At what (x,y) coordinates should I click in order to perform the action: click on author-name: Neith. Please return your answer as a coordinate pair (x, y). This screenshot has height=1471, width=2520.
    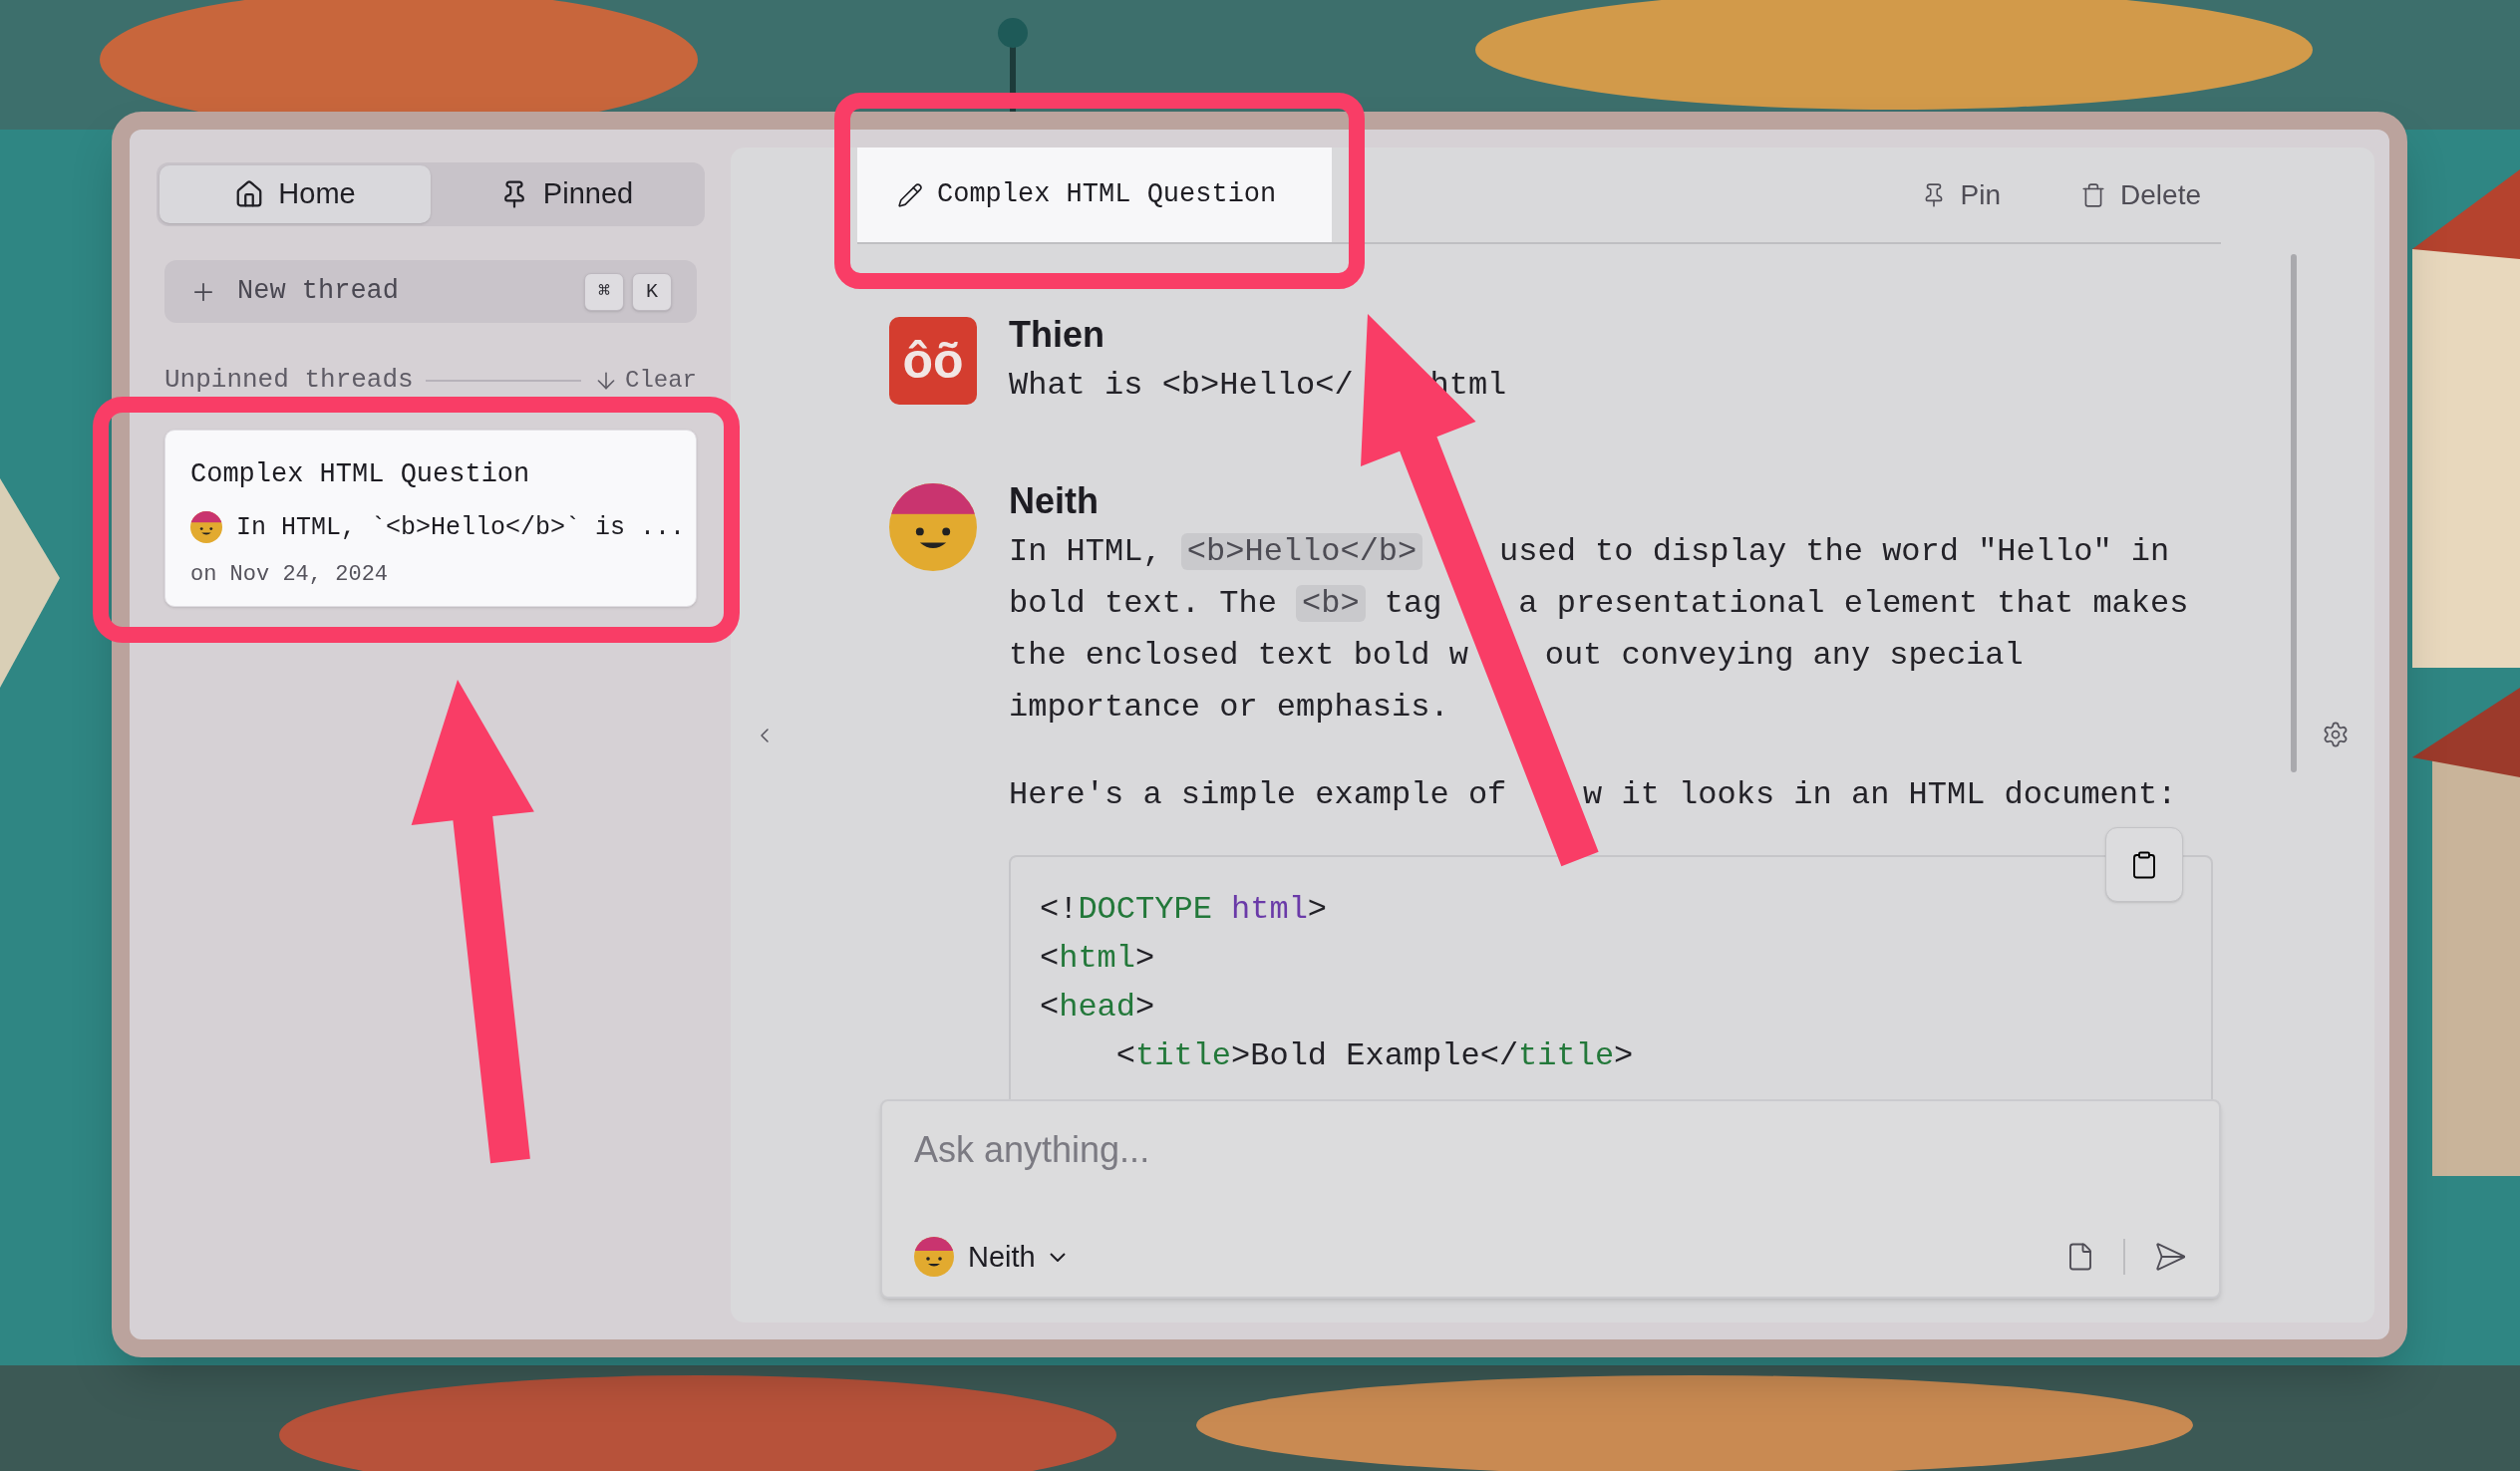
    Looking at the image, I should click on (1054, 501).